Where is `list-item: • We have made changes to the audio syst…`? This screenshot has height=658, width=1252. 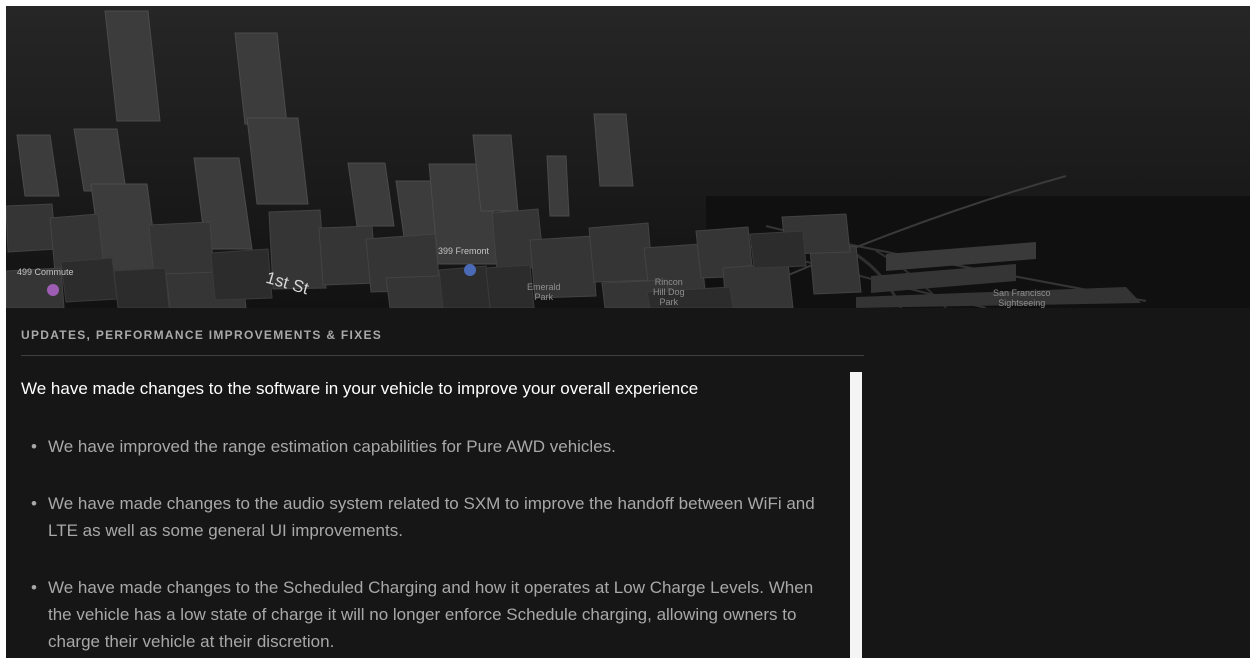 list-item: • We have made changes to the audio syst… is located at coordinates (423, 517).